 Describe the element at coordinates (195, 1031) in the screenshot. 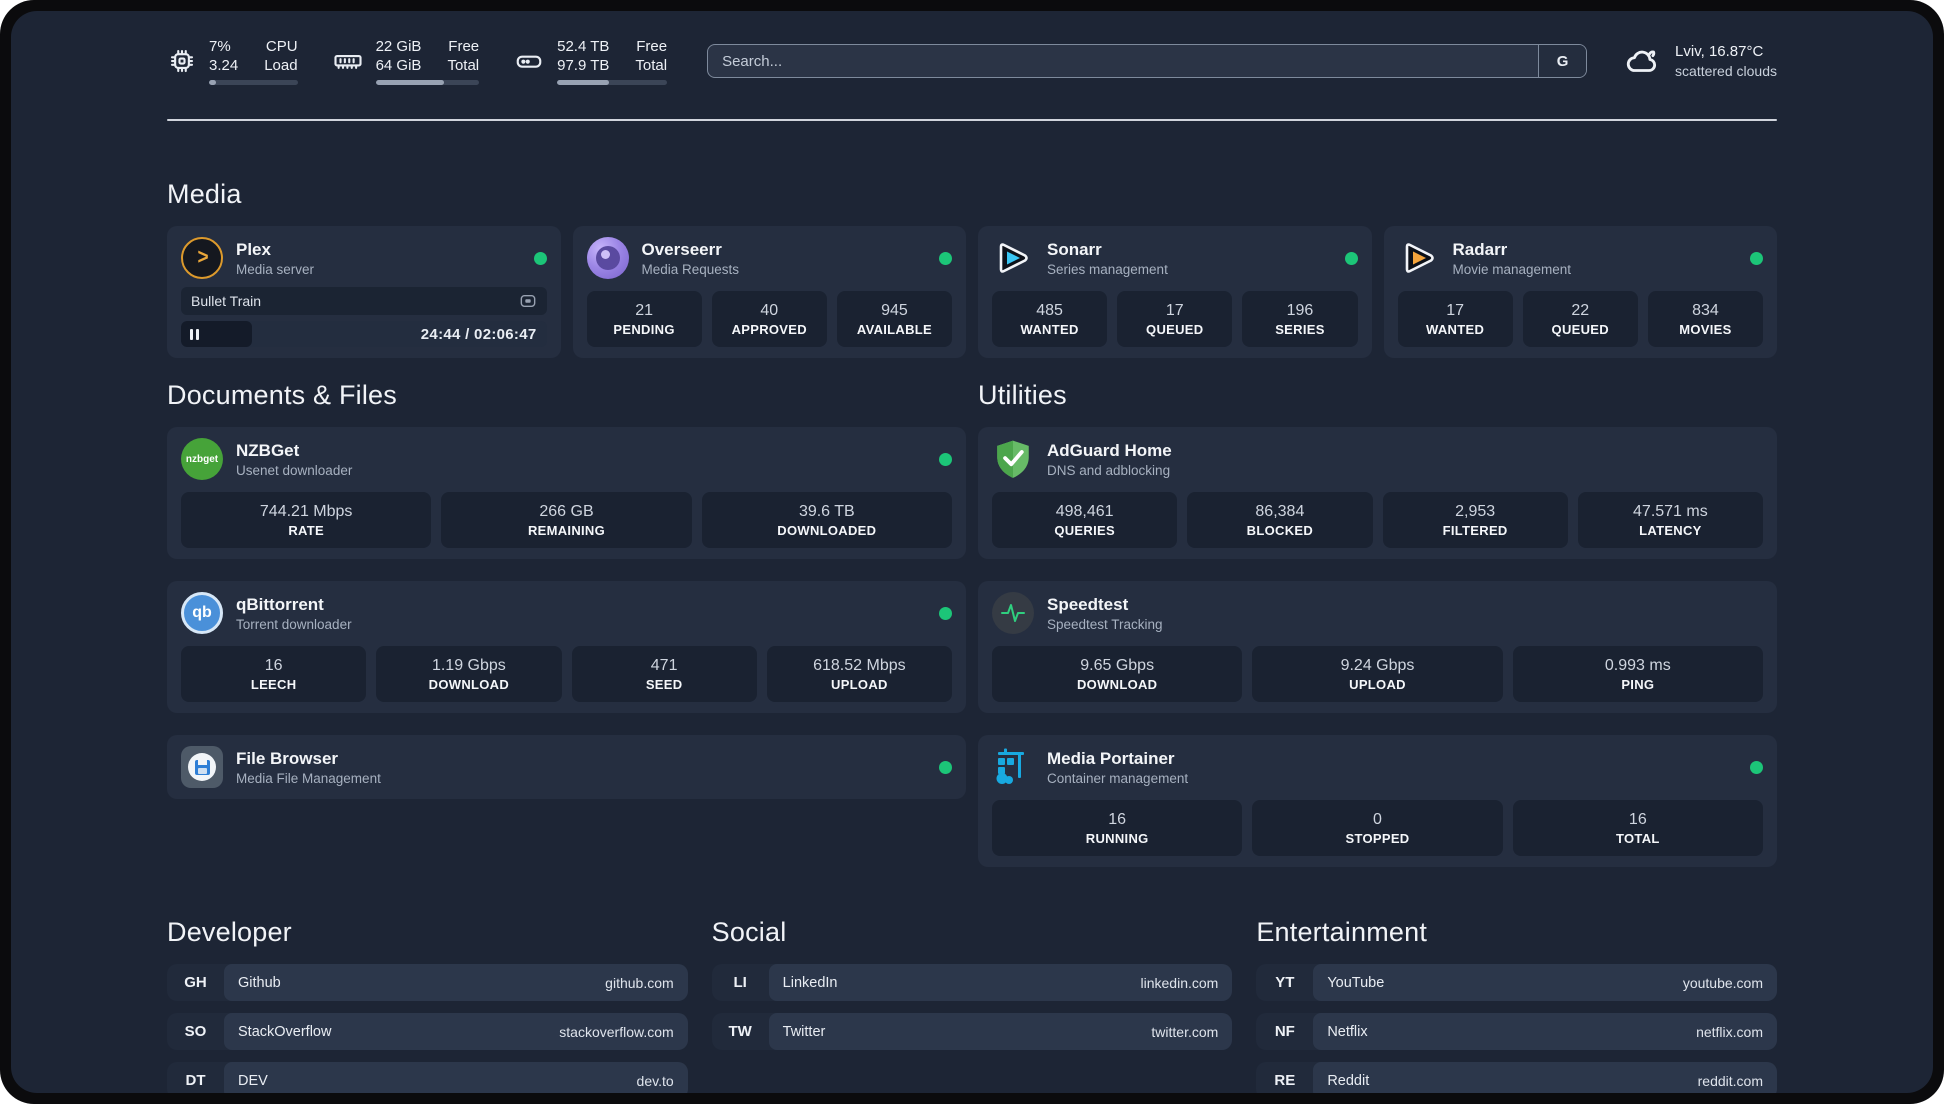

I see `bookmark-abbr: SO` at that location.